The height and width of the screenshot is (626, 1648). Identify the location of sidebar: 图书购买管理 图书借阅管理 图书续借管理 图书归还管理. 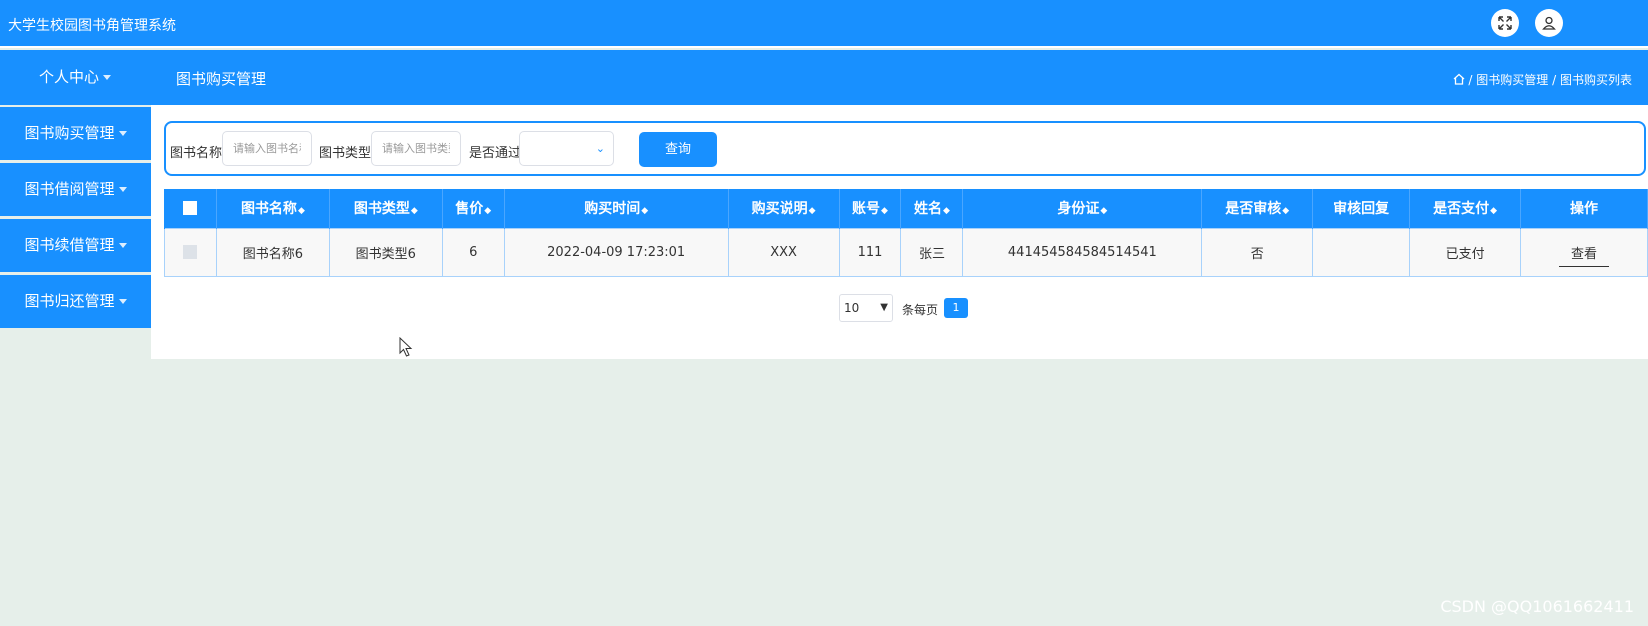
(75, 219).